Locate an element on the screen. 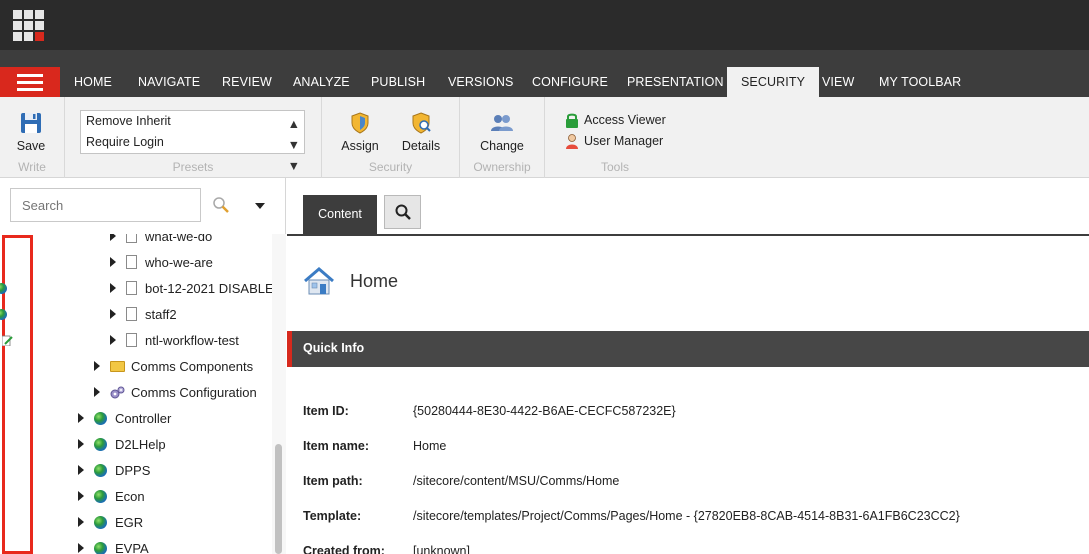 The height and width of the screenshot is (554, 1089). search-icon is located at coordinates (221, 205).